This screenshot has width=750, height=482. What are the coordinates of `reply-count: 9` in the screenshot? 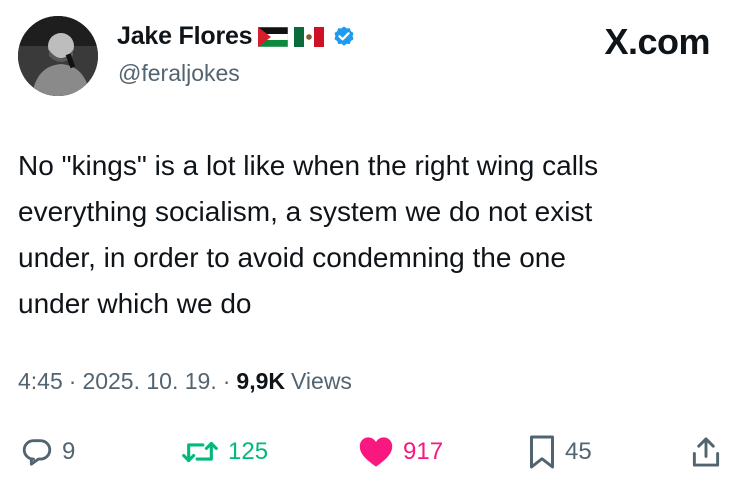 It's located at (69, 451).